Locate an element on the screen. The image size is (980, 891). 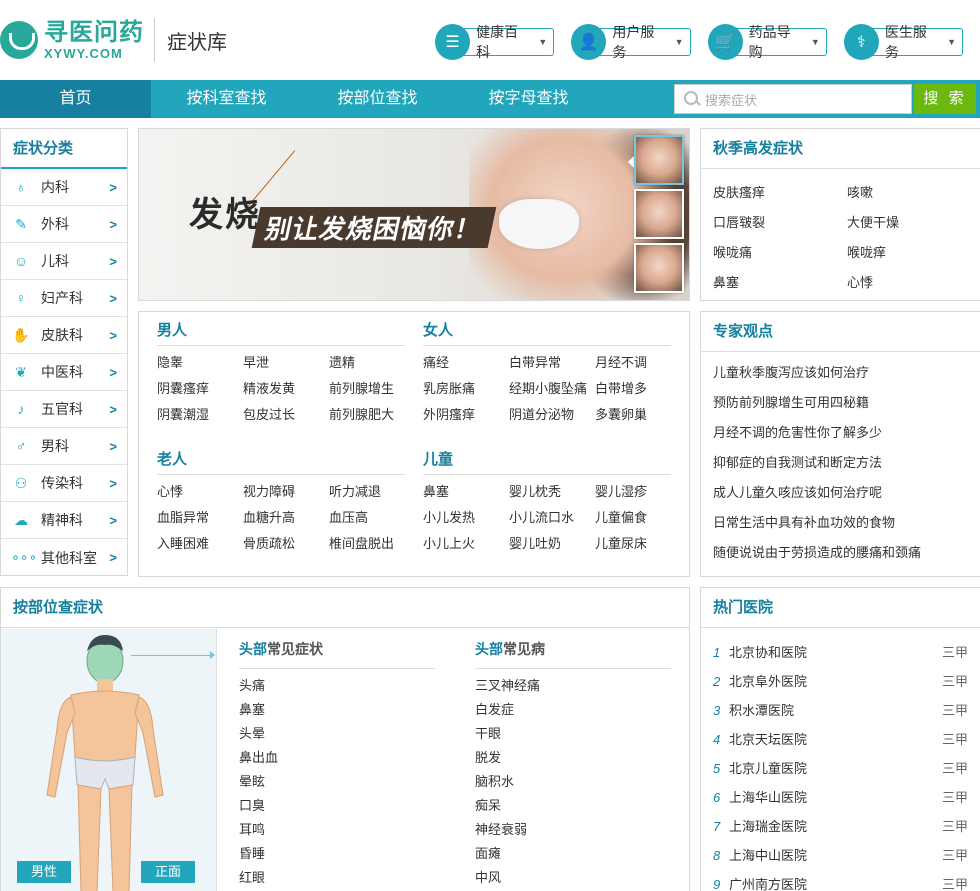
body-left-arm is located at coordinates (61, 747).